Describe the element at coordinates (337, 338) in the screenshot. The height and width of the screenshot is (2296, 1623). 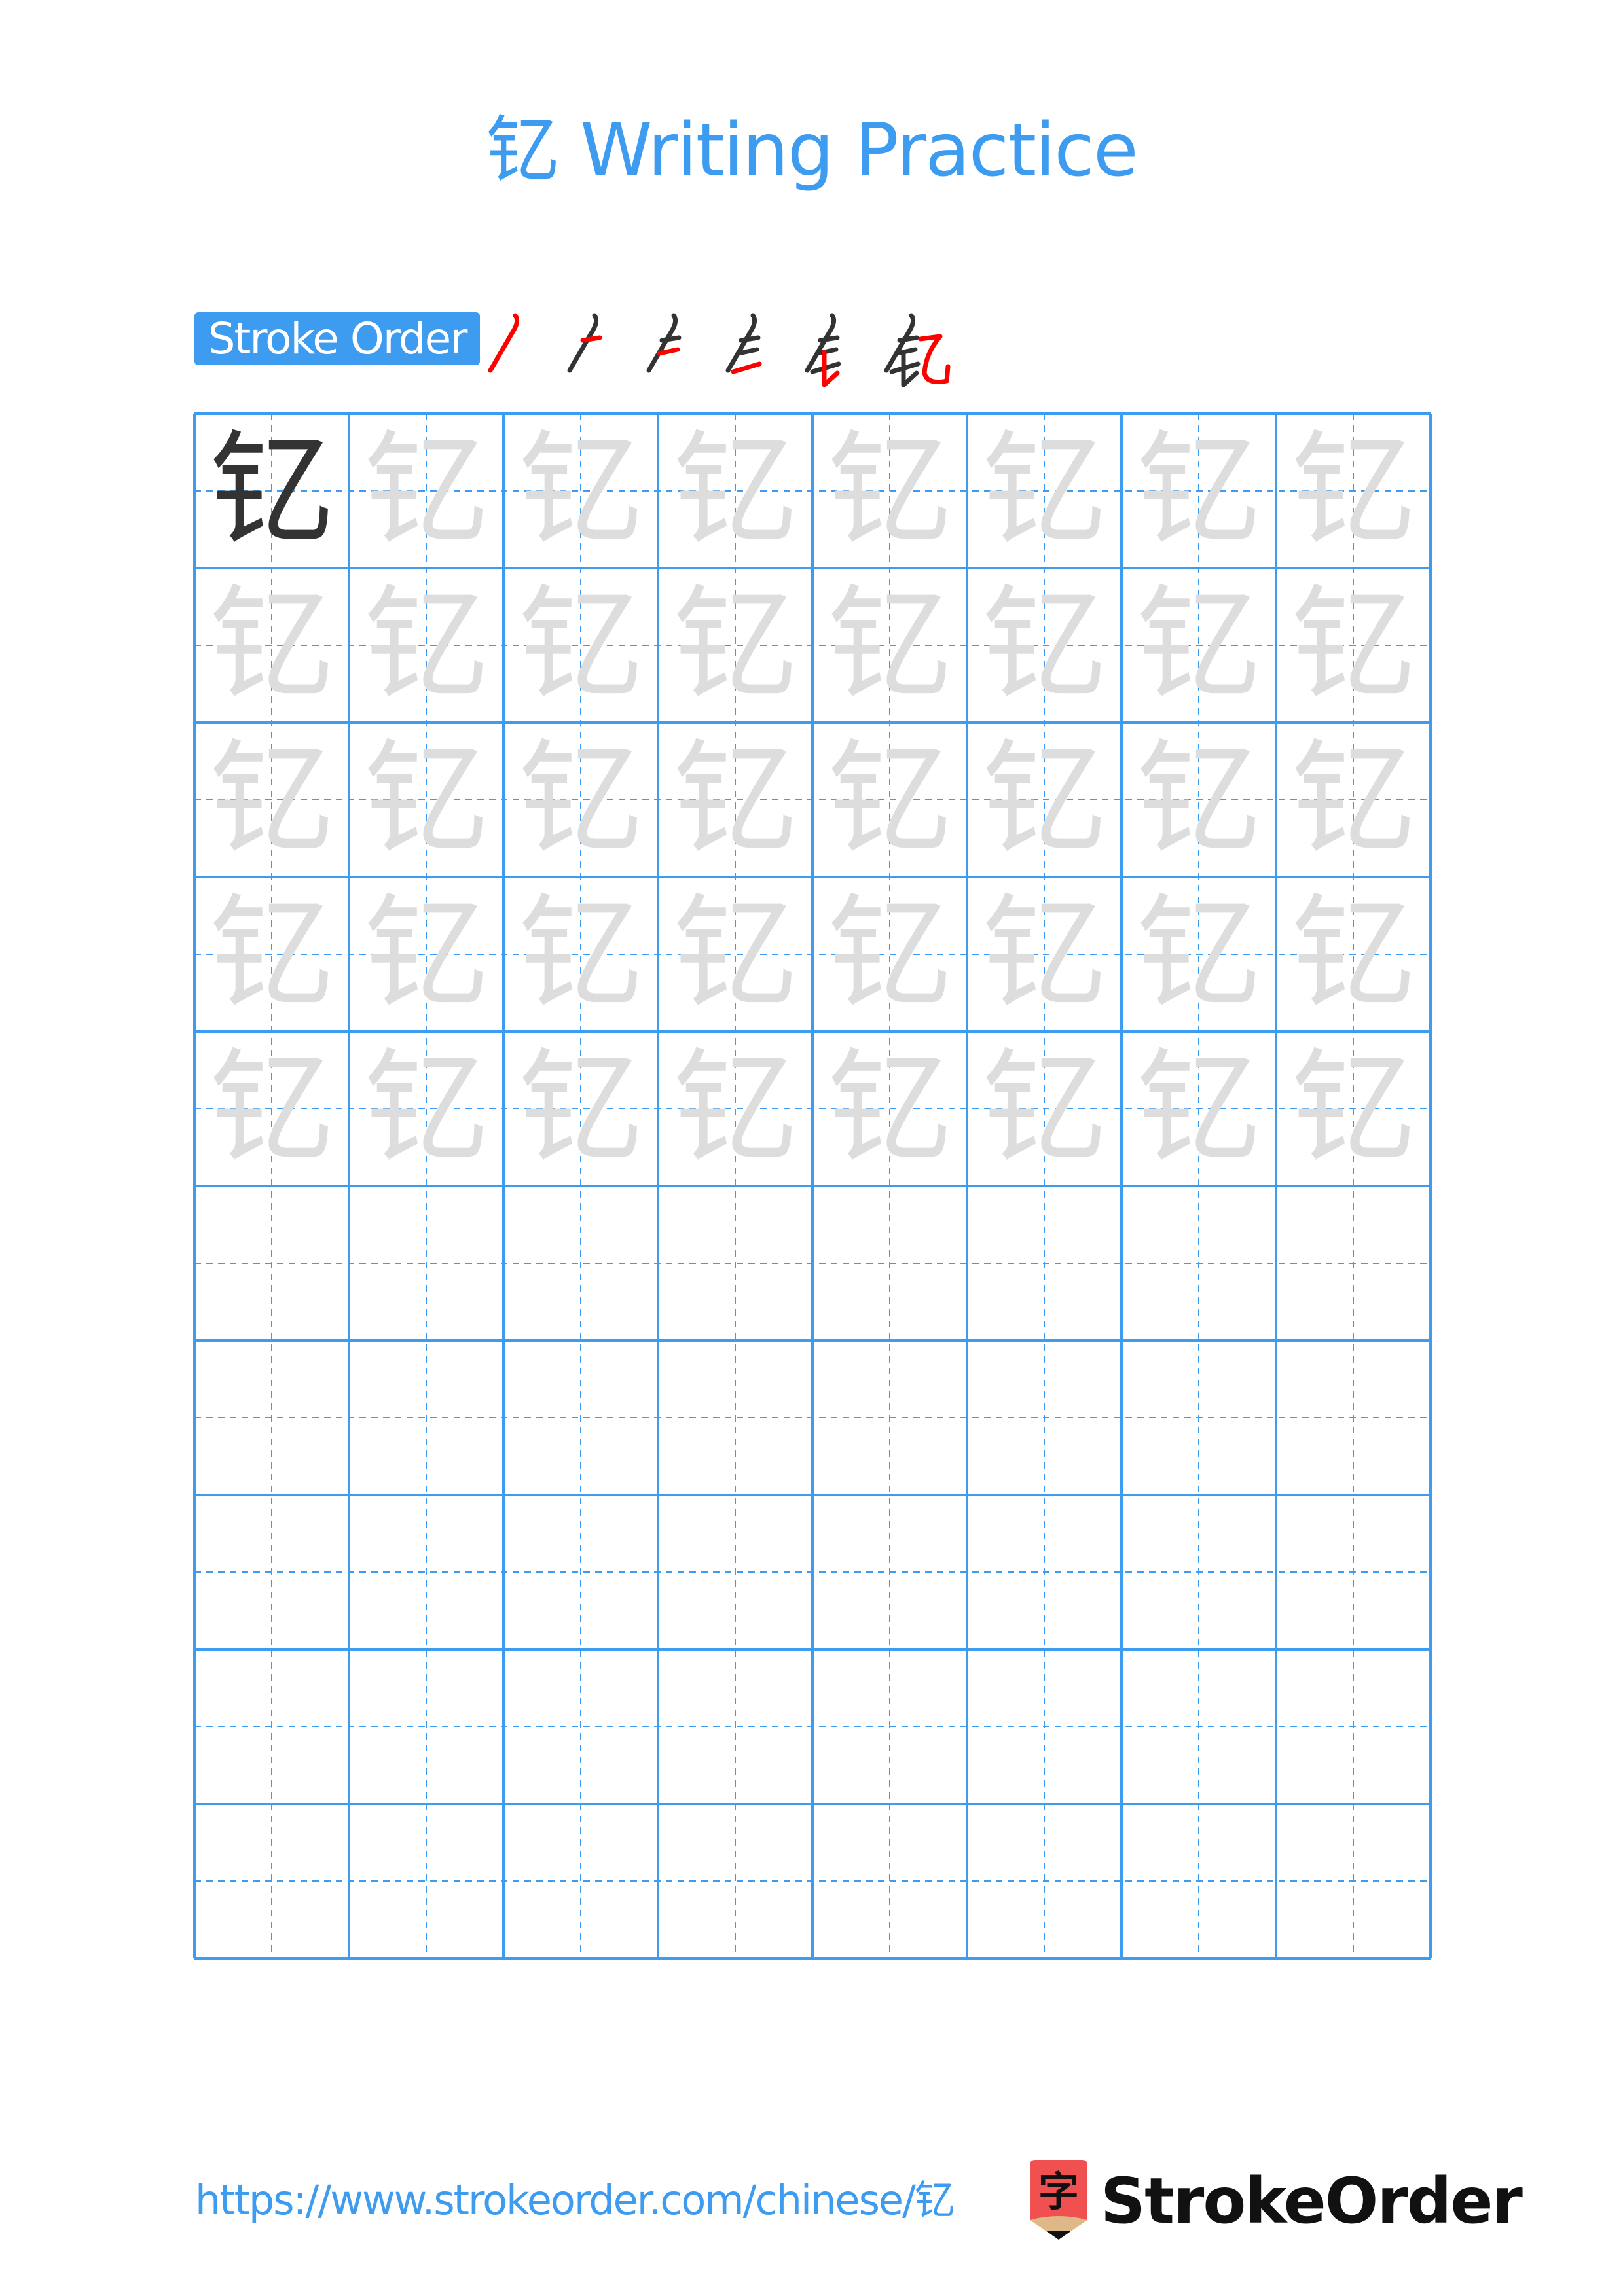
I see `stroke-order-label: Stroke Order` at that location.